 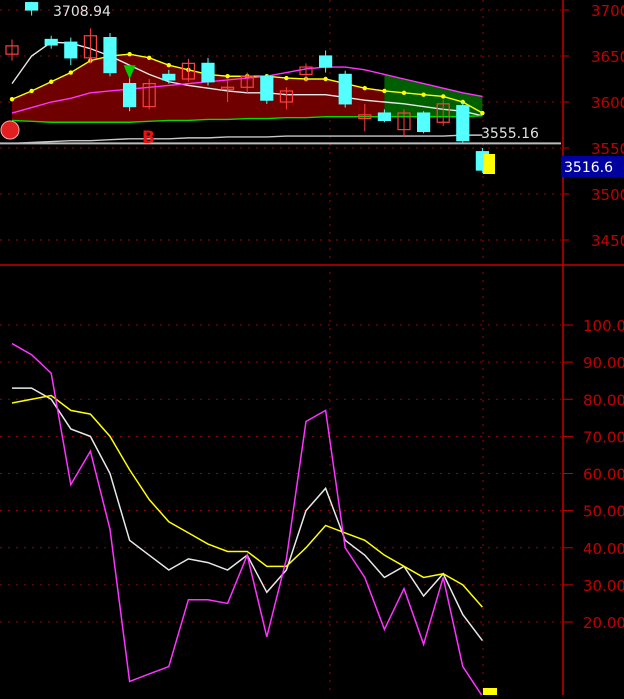 I want to click on oscillator-tick-label: 20.00, so click(x=603, y=623).